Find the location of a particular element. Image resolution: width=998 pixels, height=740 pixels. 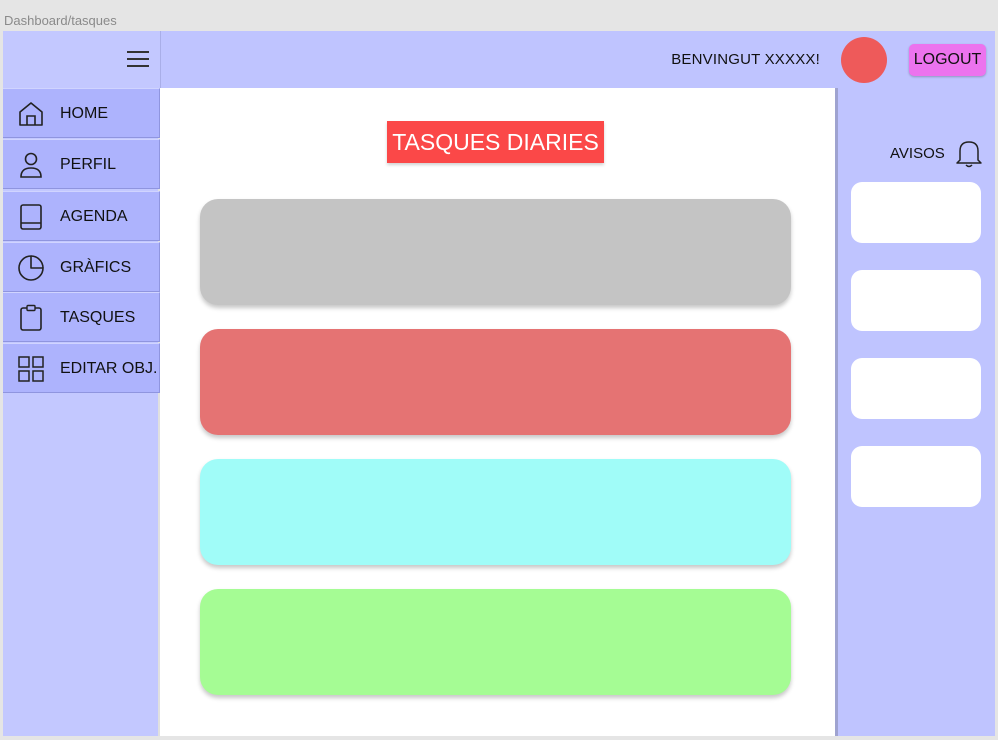

top-header: BENVINGUT XXXXX! LOGOUT is located at coordinates (499, 59).